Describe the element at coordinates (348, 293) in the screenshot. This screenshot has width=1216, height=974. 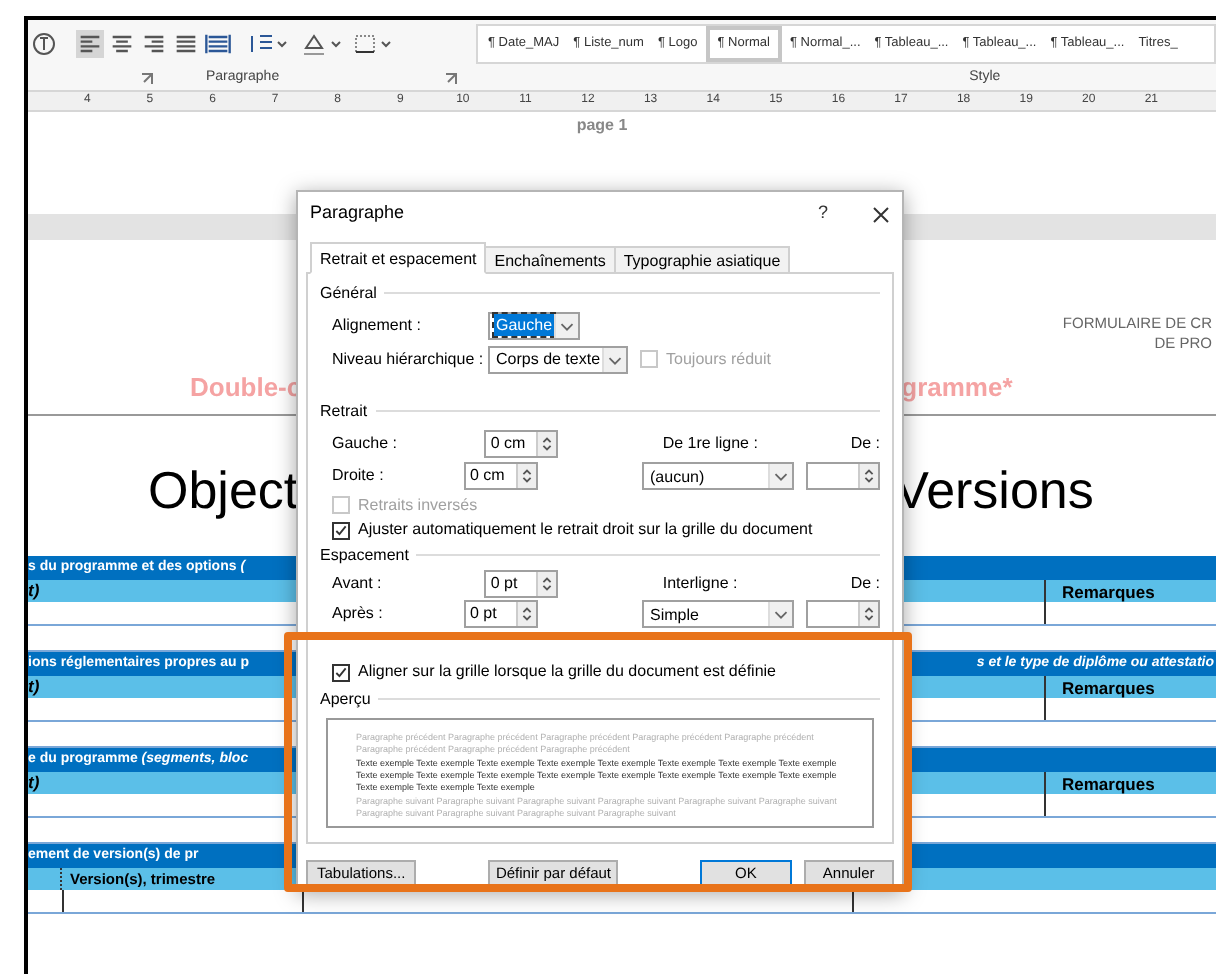
I see `group-title: Général` at that location.